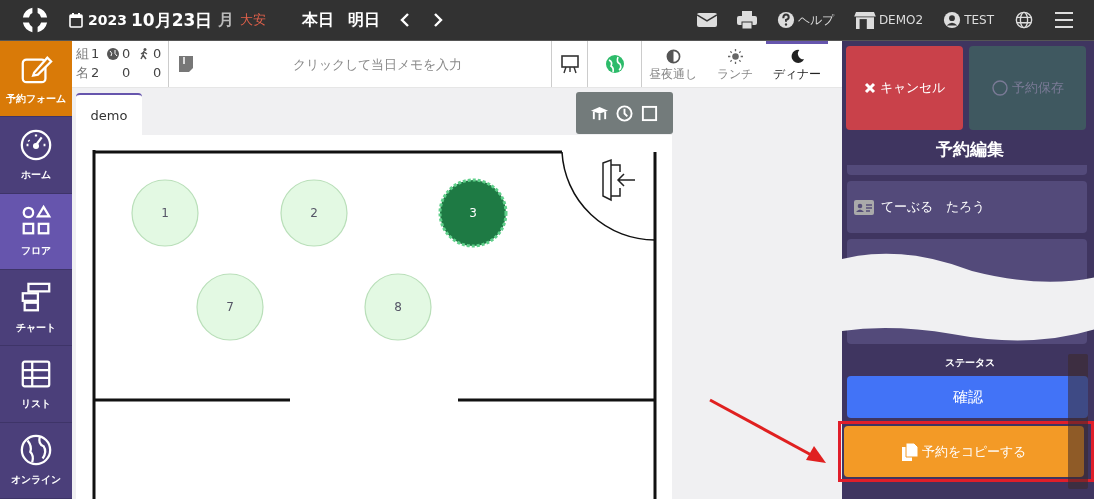 Image resolution: width=1094 pixels, height=499 pixels. Describe the element at coordinates (864, 207) in the screenshot. I see `id-card-icon` at that location.